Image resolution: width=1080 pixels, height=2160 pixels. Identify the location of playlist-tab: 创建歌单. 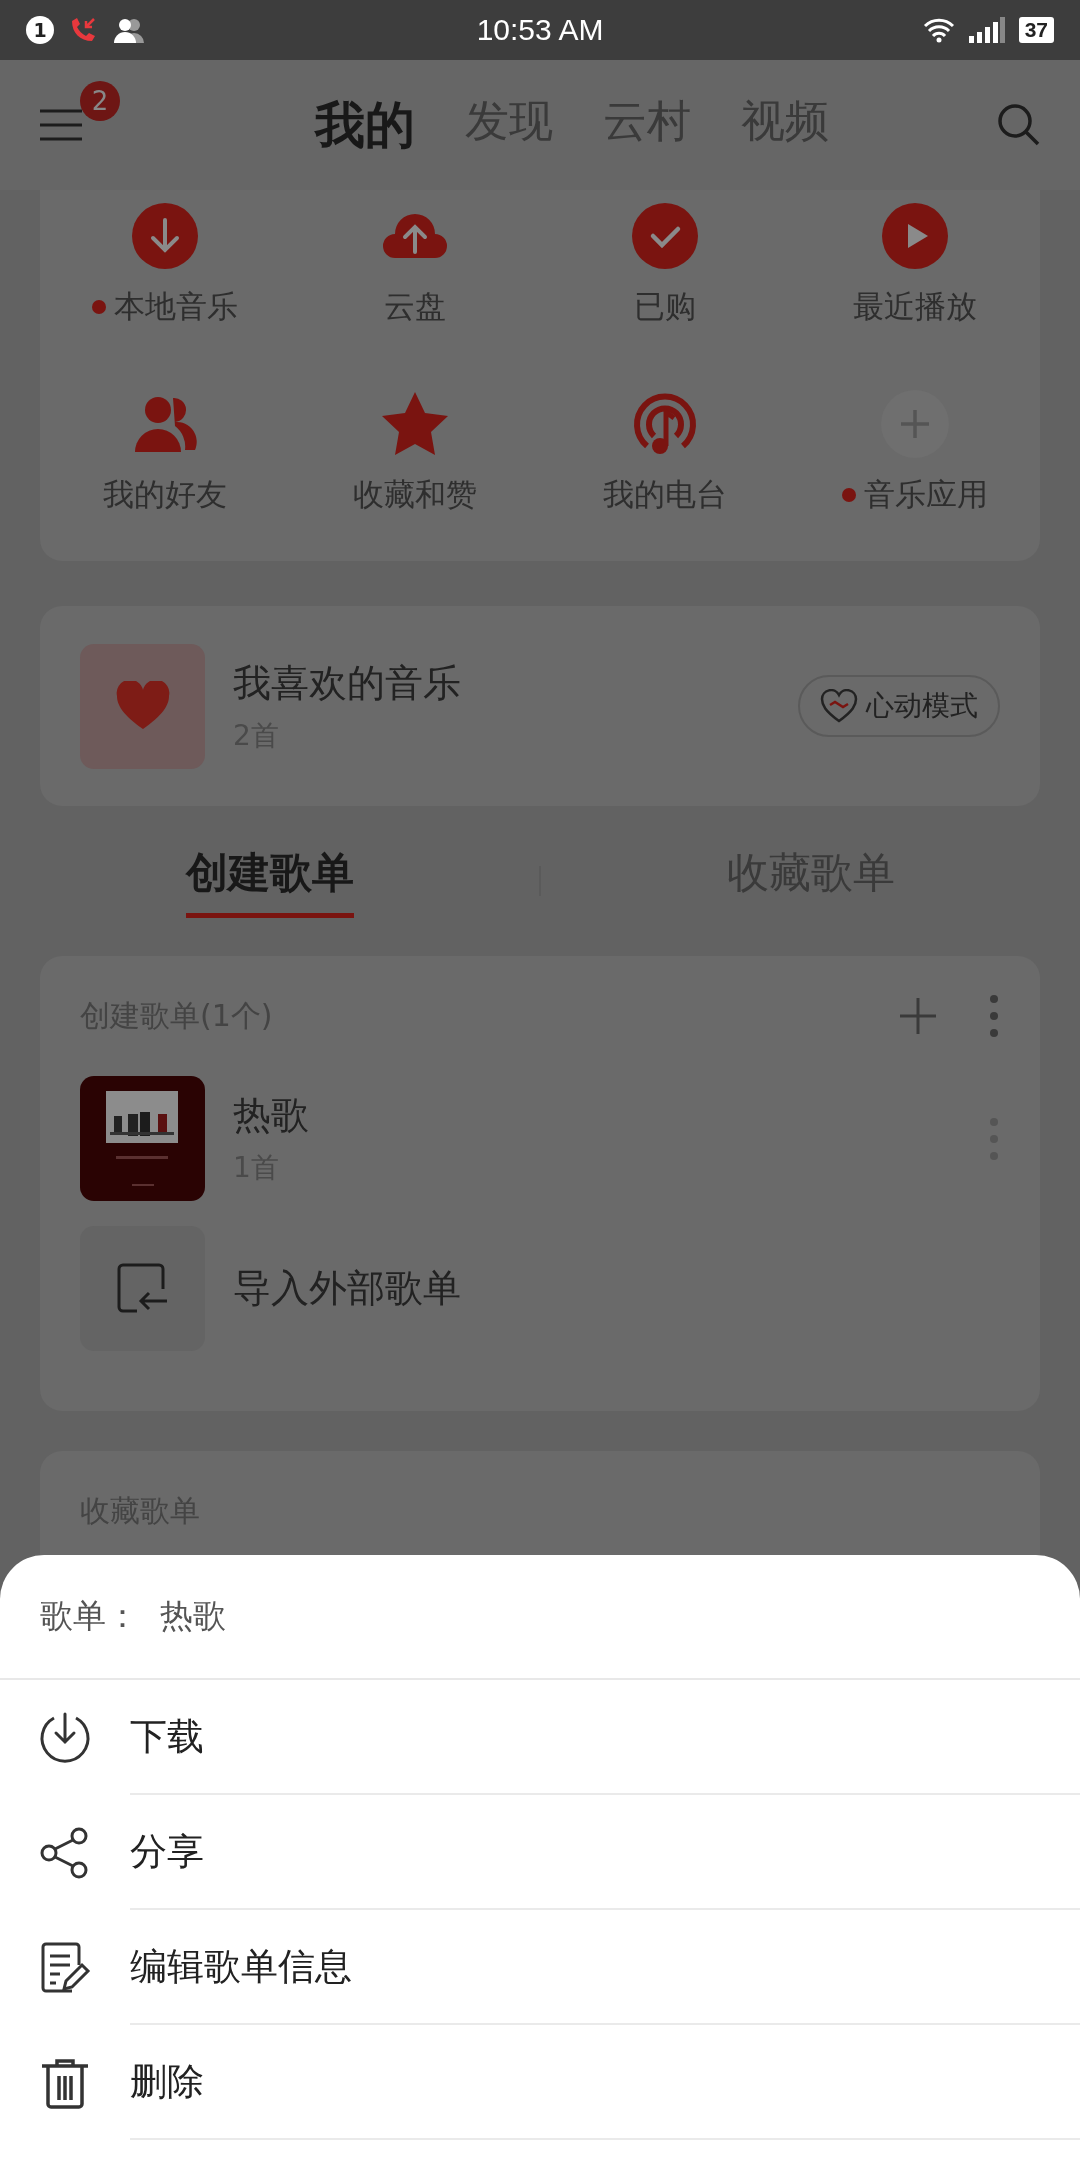
(269, 881).